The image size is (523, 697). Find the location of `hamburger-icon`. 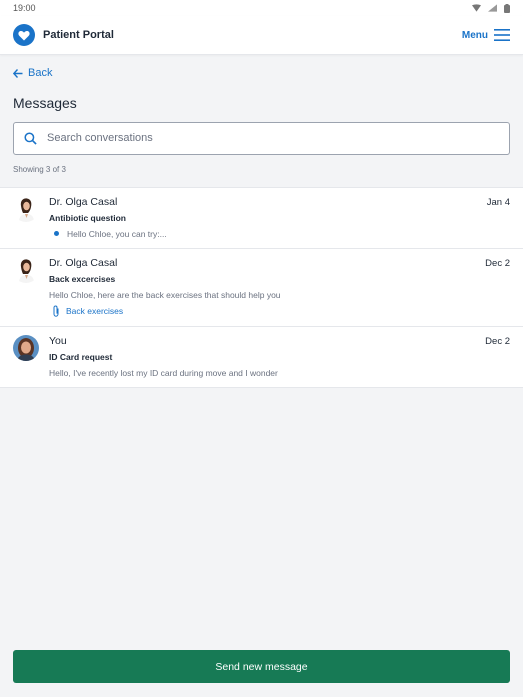

hamburger-icon is located at coordinates (502, 35).